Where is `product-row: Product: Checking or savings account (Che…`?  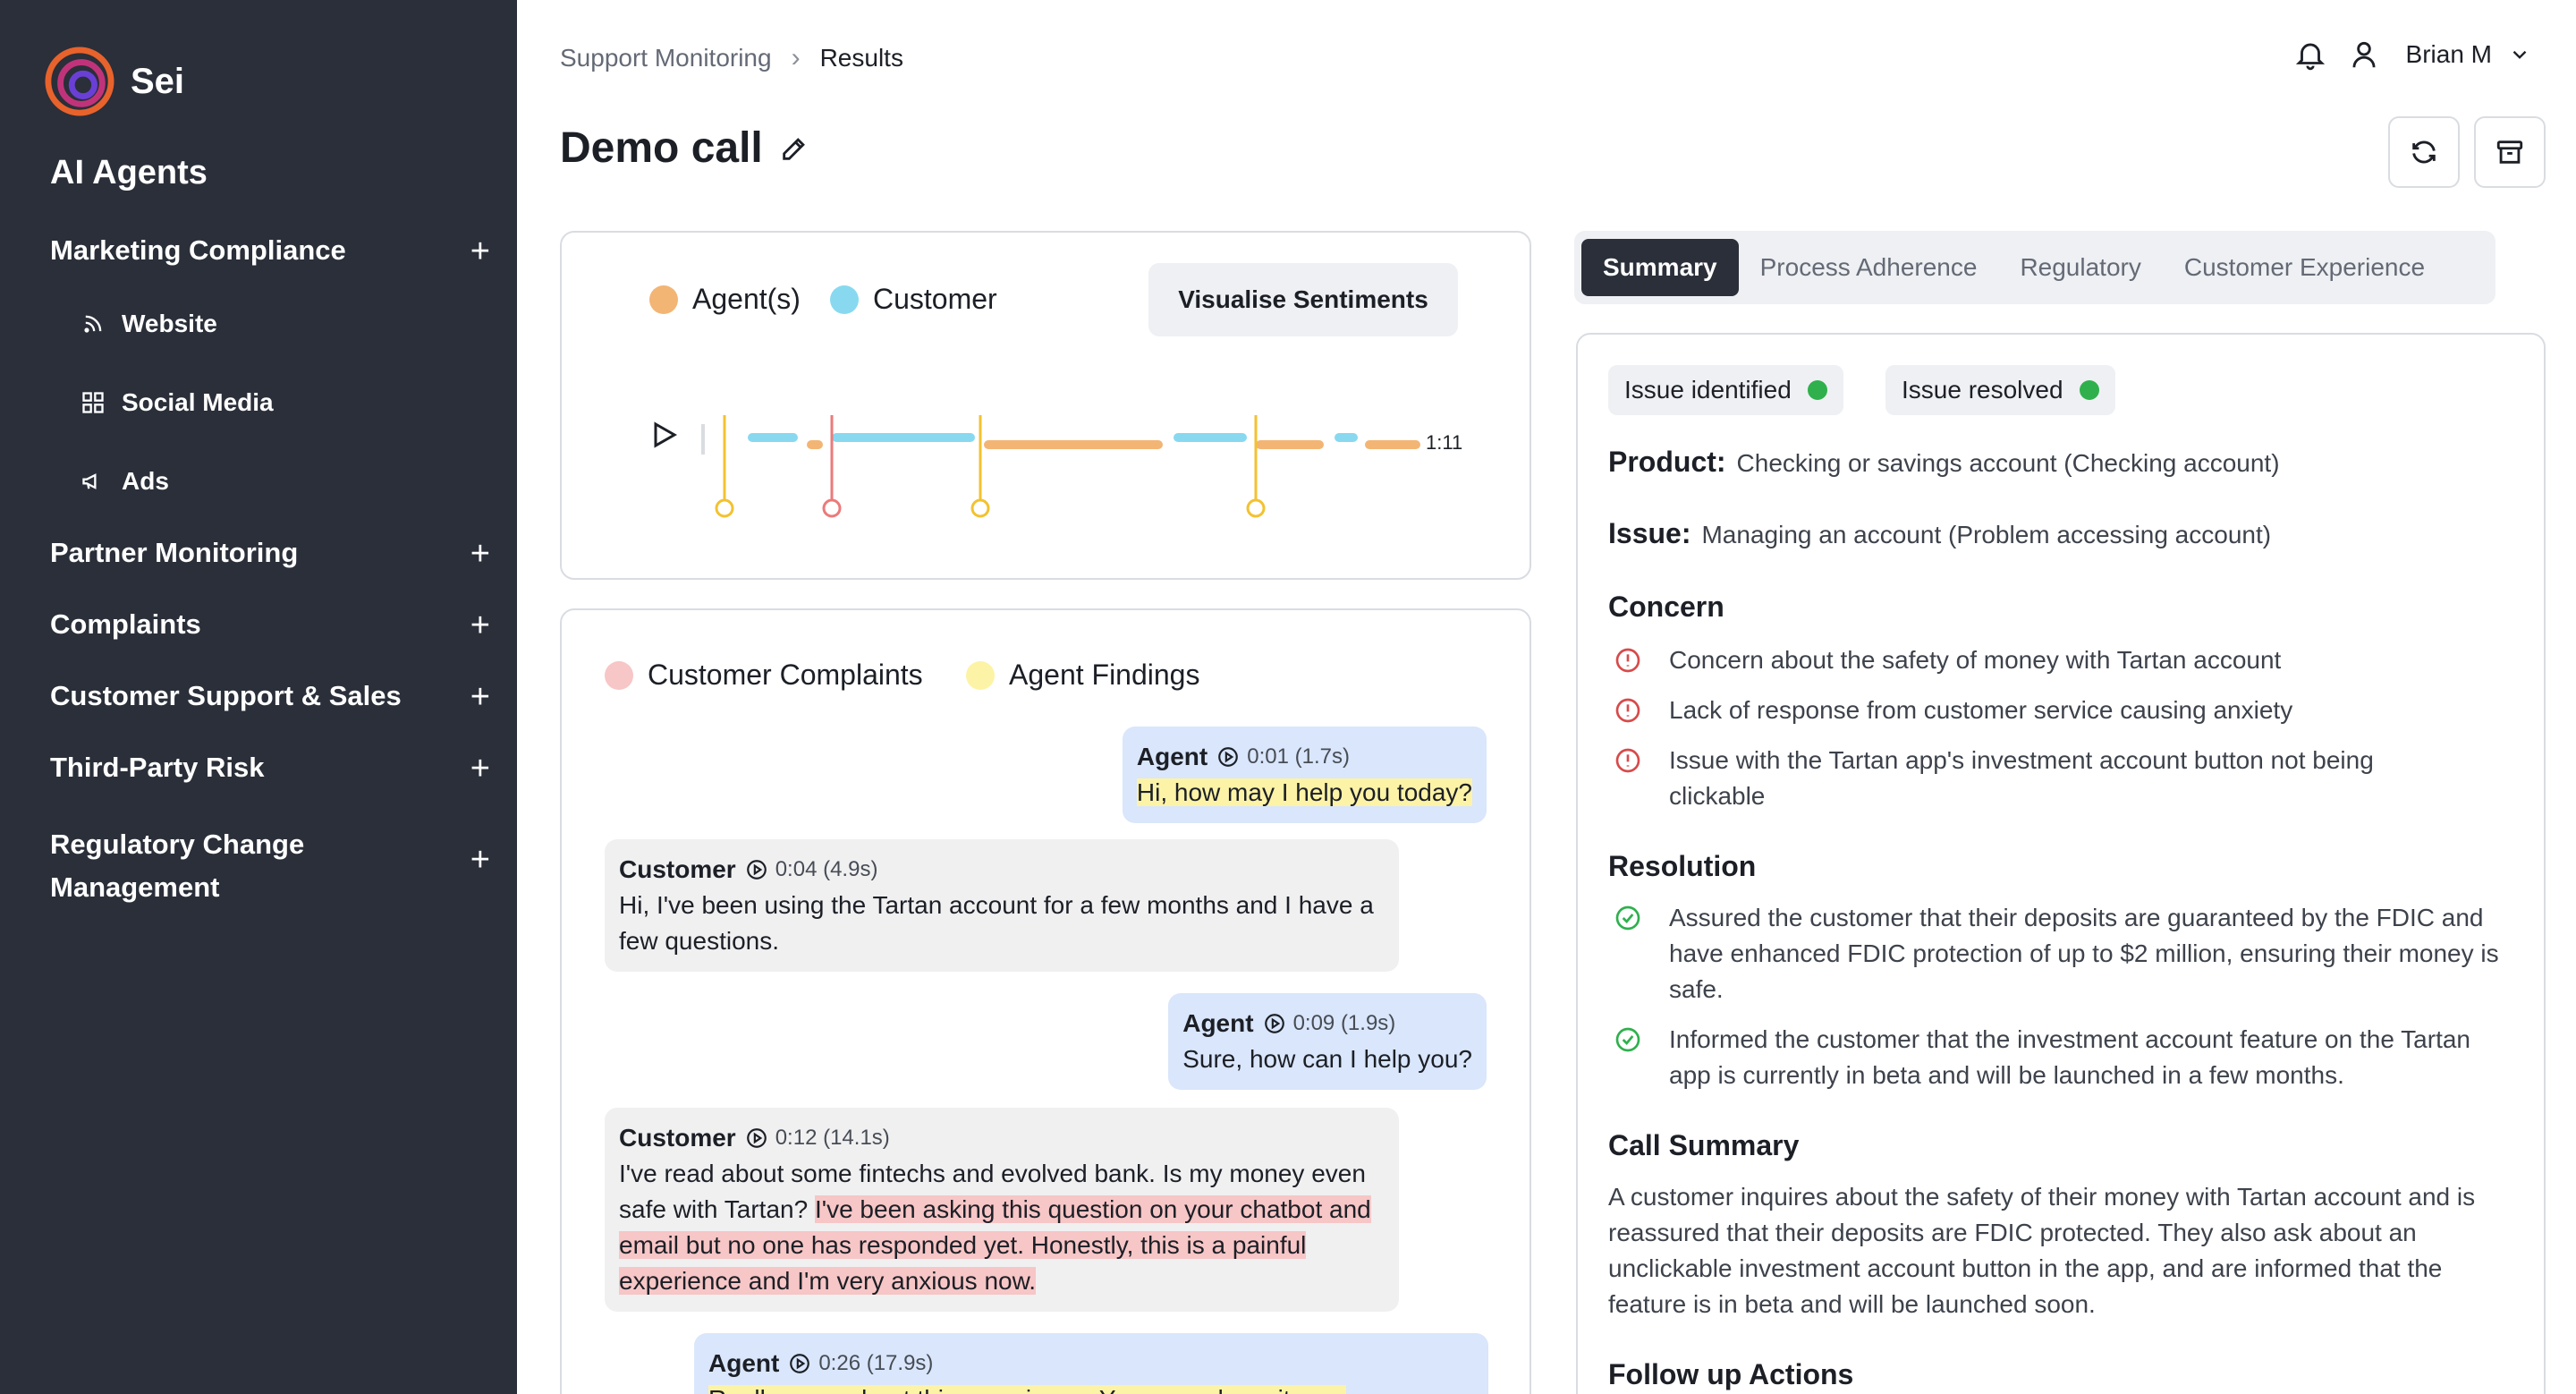
product-row: Product: Checking or savings account (Che… is located at coordinates (1944, 462).